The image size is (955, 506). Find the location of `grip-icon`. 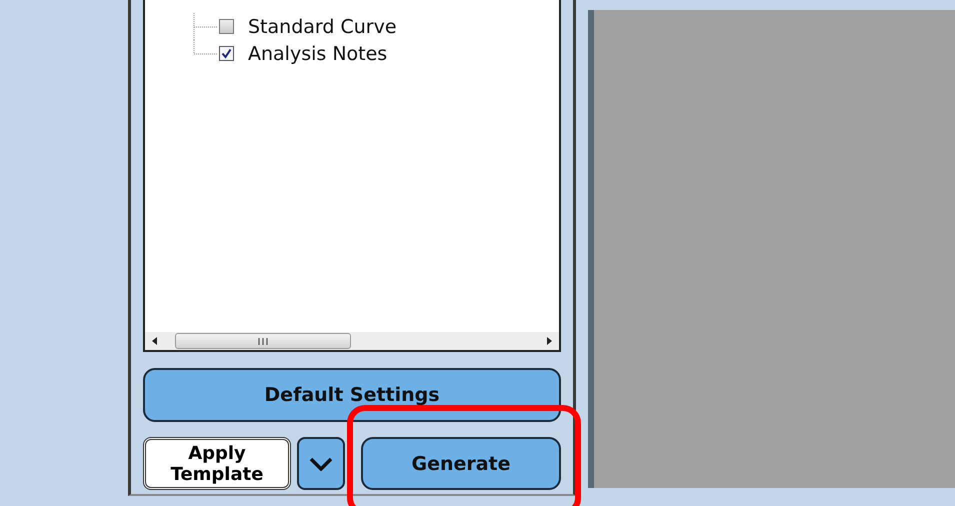

grip-icon is located at coordinates (263, 341).